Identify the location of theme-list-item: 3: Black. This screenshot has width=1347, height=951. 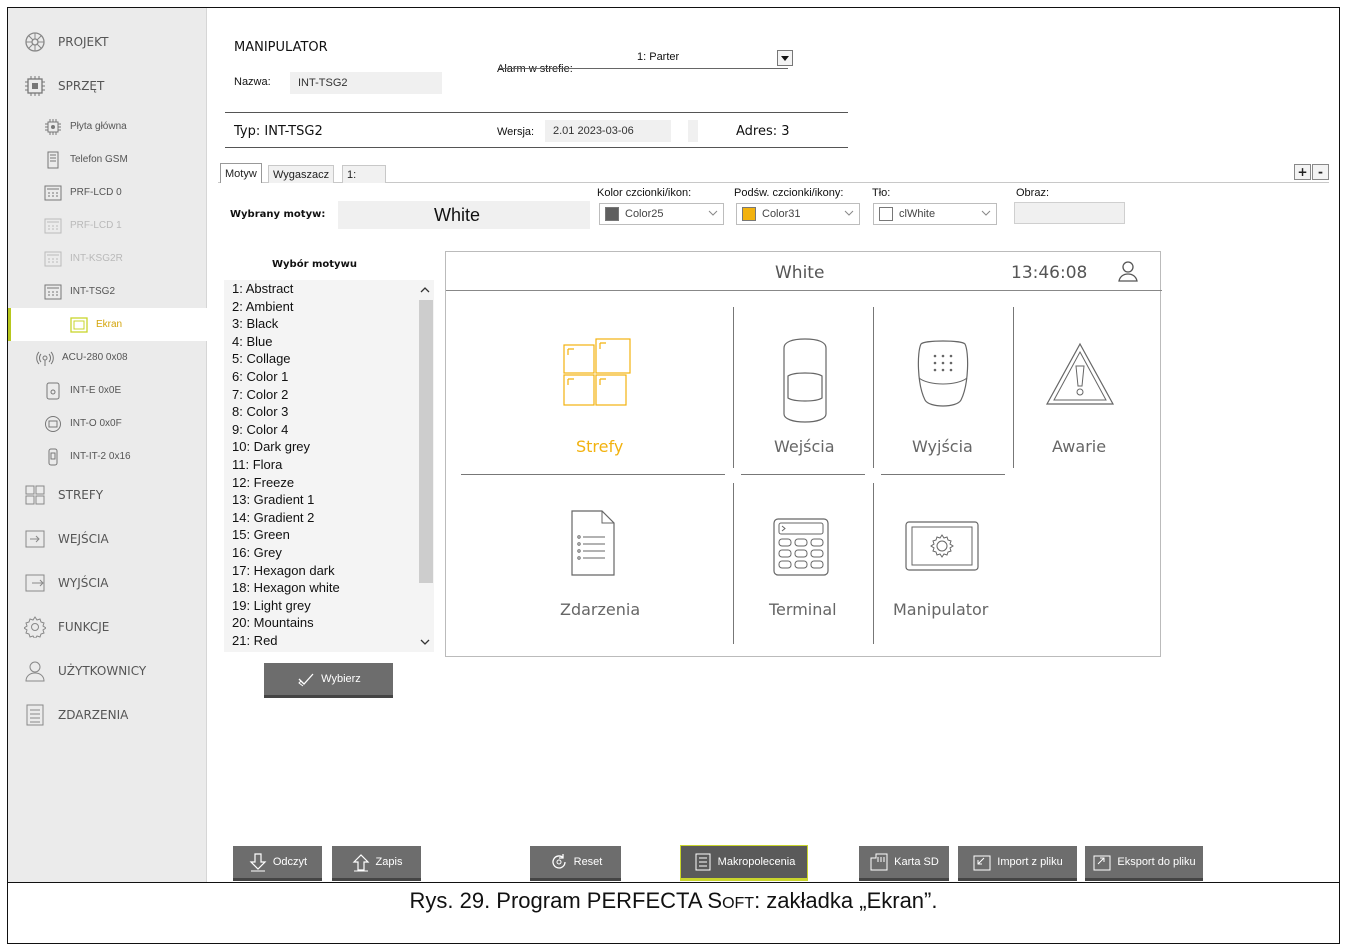
(329, 324).